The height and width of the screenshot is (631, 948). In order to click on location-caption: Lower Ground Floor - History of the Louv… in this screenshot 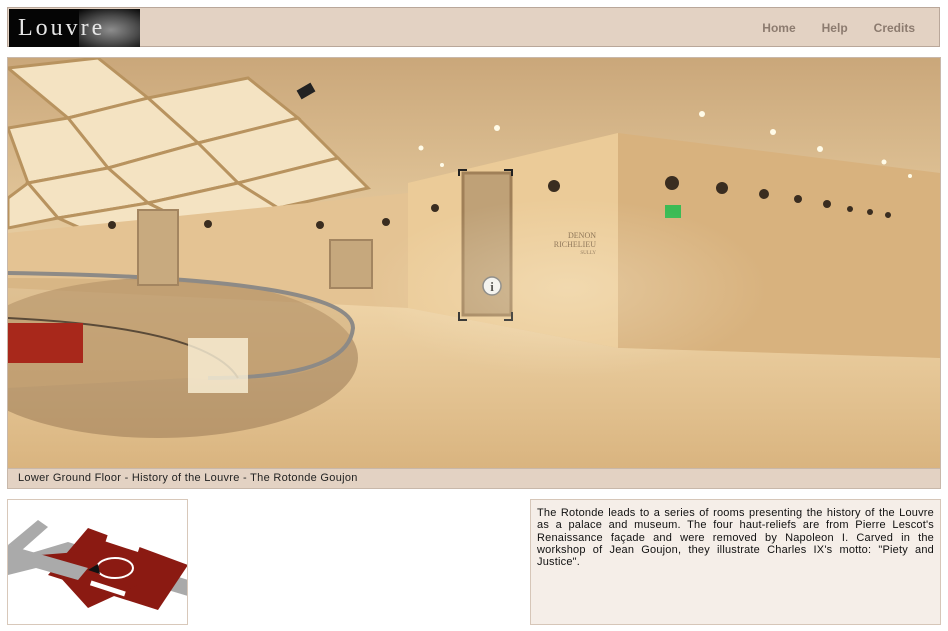, I will do `click(474, 478)`.